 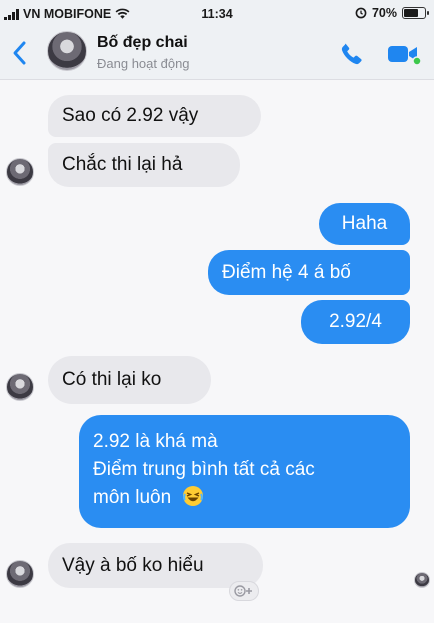 I want to click on battery-percent: 70%, so click(x=384, y=13).